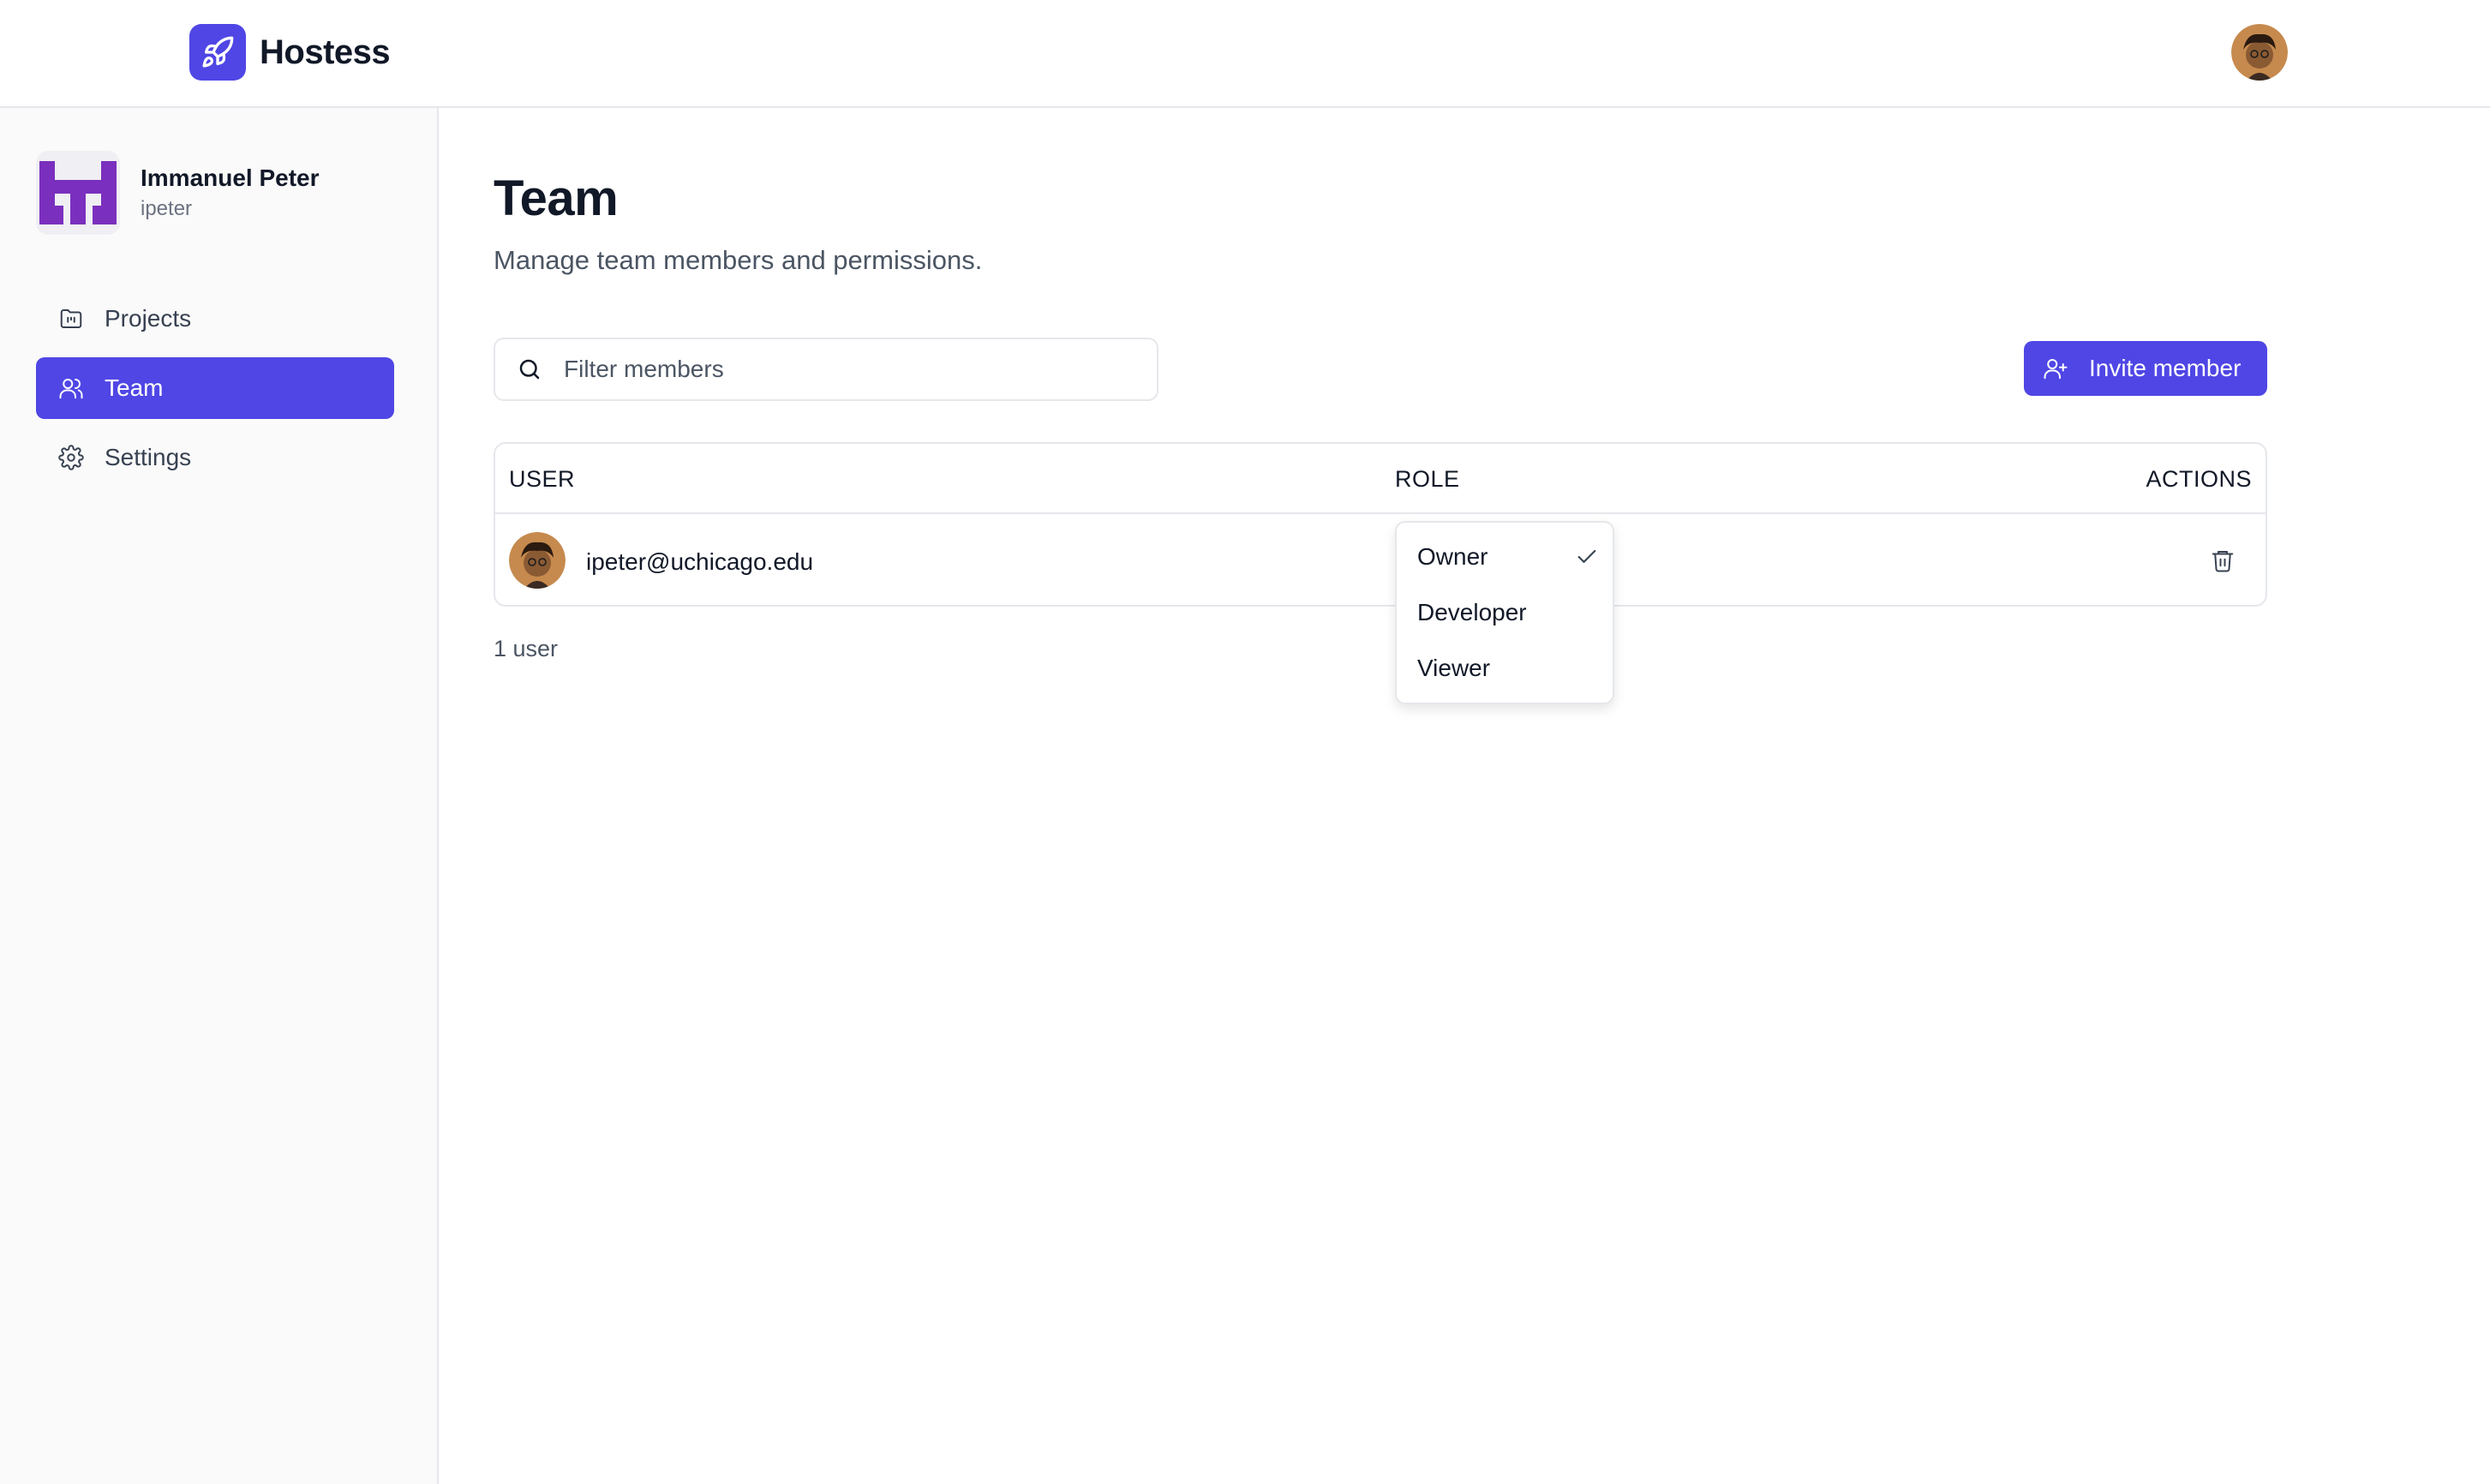 The image size is (2490, 1484). I want to click on check-icon, so click(1587, 557).